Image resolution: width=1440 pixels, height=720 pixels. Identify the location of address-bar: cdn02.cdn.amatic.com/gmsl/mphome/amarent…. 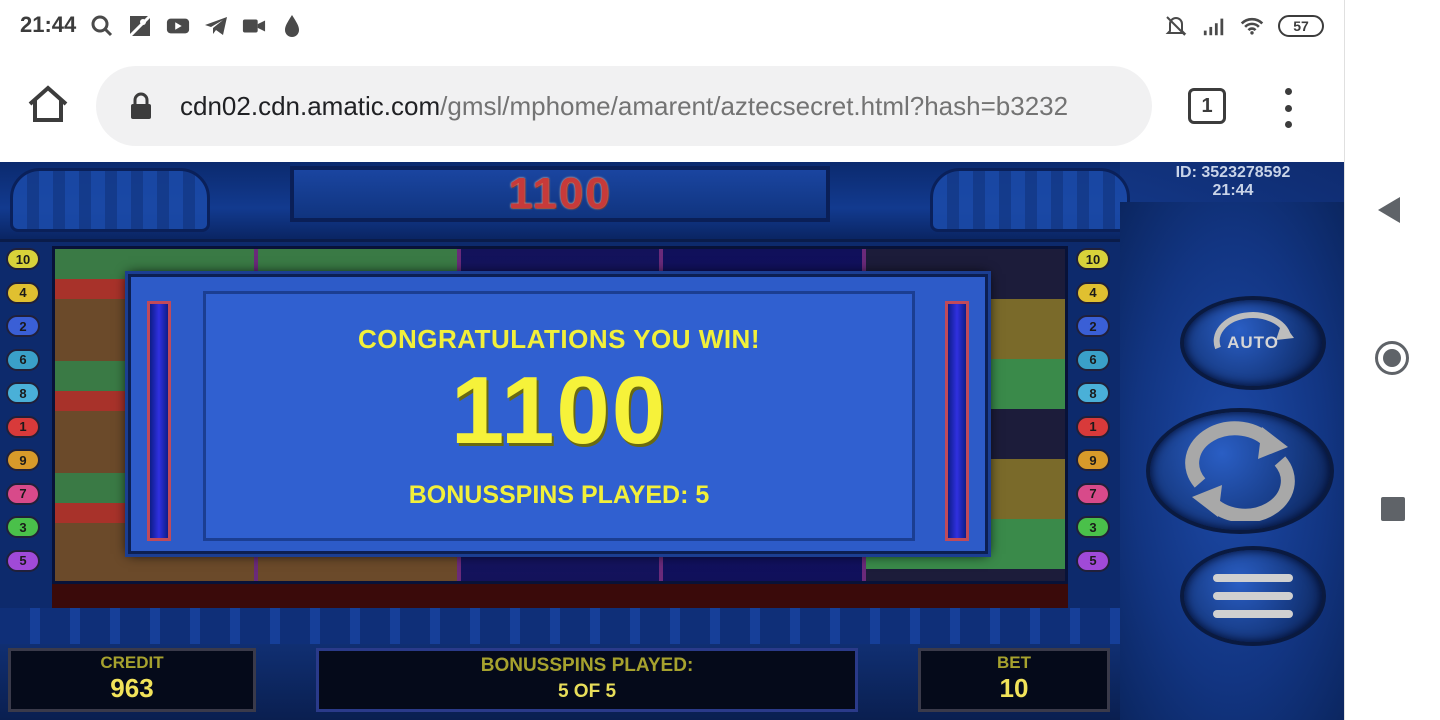
(624, 106).